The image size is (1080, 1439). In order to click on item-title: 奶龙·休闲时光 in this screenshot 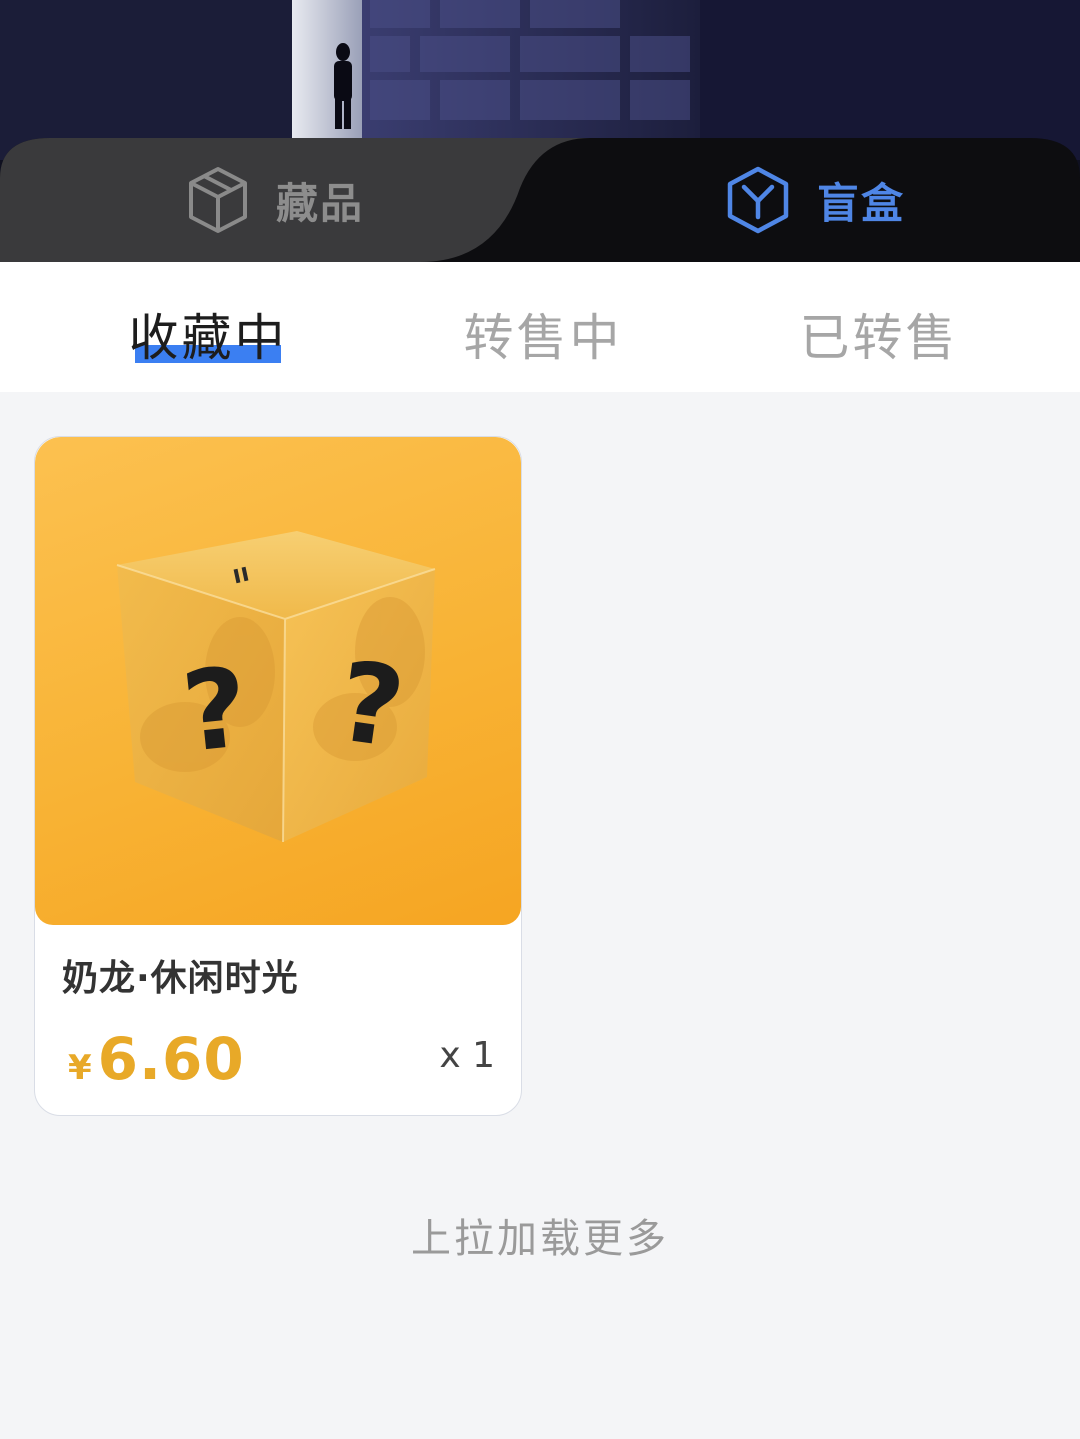, I will do `click(180, 978)`.